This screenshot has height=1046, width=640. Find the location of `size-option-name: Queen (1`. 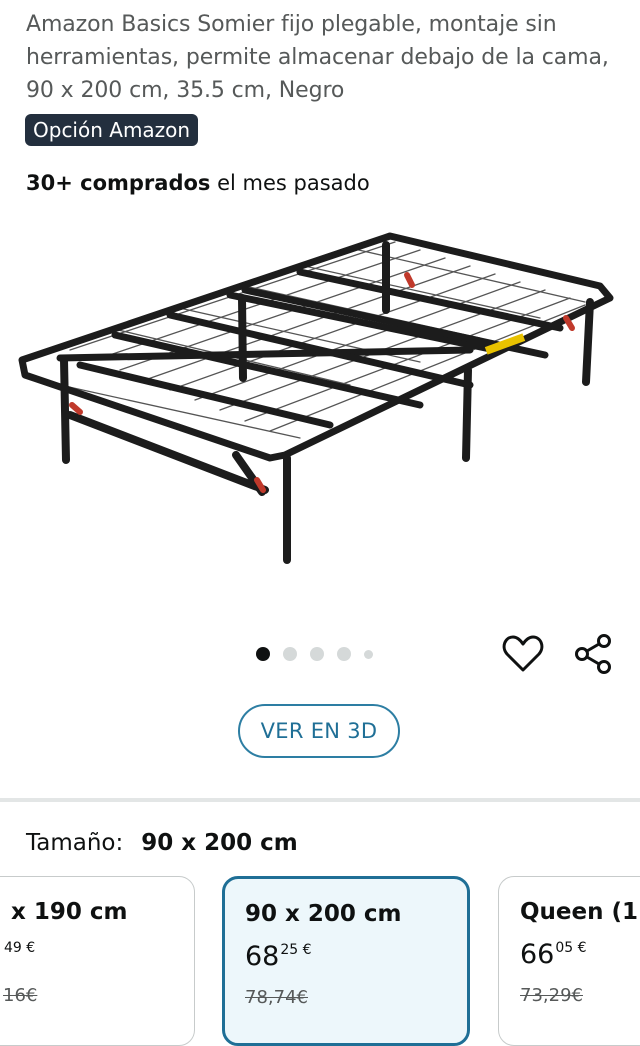

size-option-name: Queen (1 is located at coordinates (579, 912).